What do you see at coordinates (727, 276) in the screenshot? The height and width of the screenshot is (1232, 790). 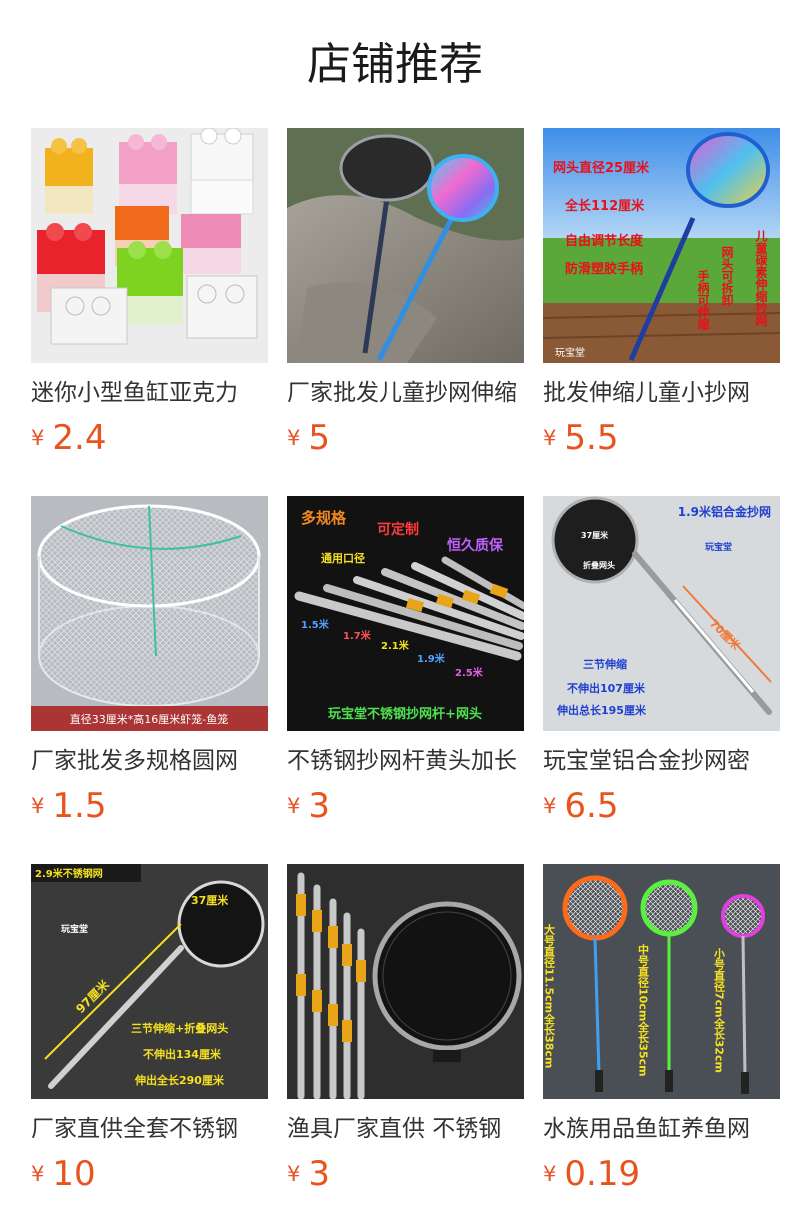 I see `image-text: 网头可拆卸` at bounding box center [727, 276].